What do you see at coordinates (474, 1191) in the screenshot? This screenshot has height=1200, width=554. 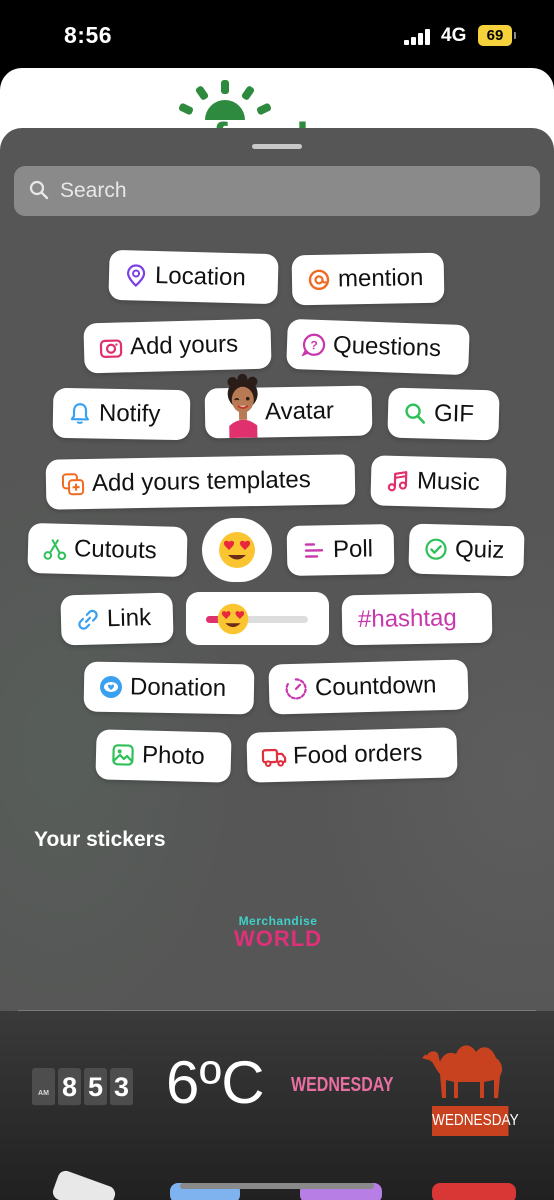 I see `sticker-peek-red` at bounding box center [474, 1191].